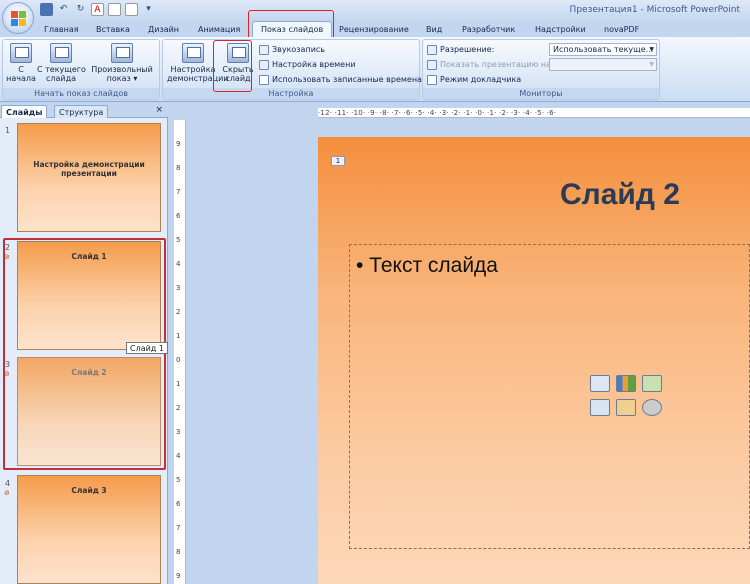  I want to click on slideshow-current-icon, so click(61, 53).